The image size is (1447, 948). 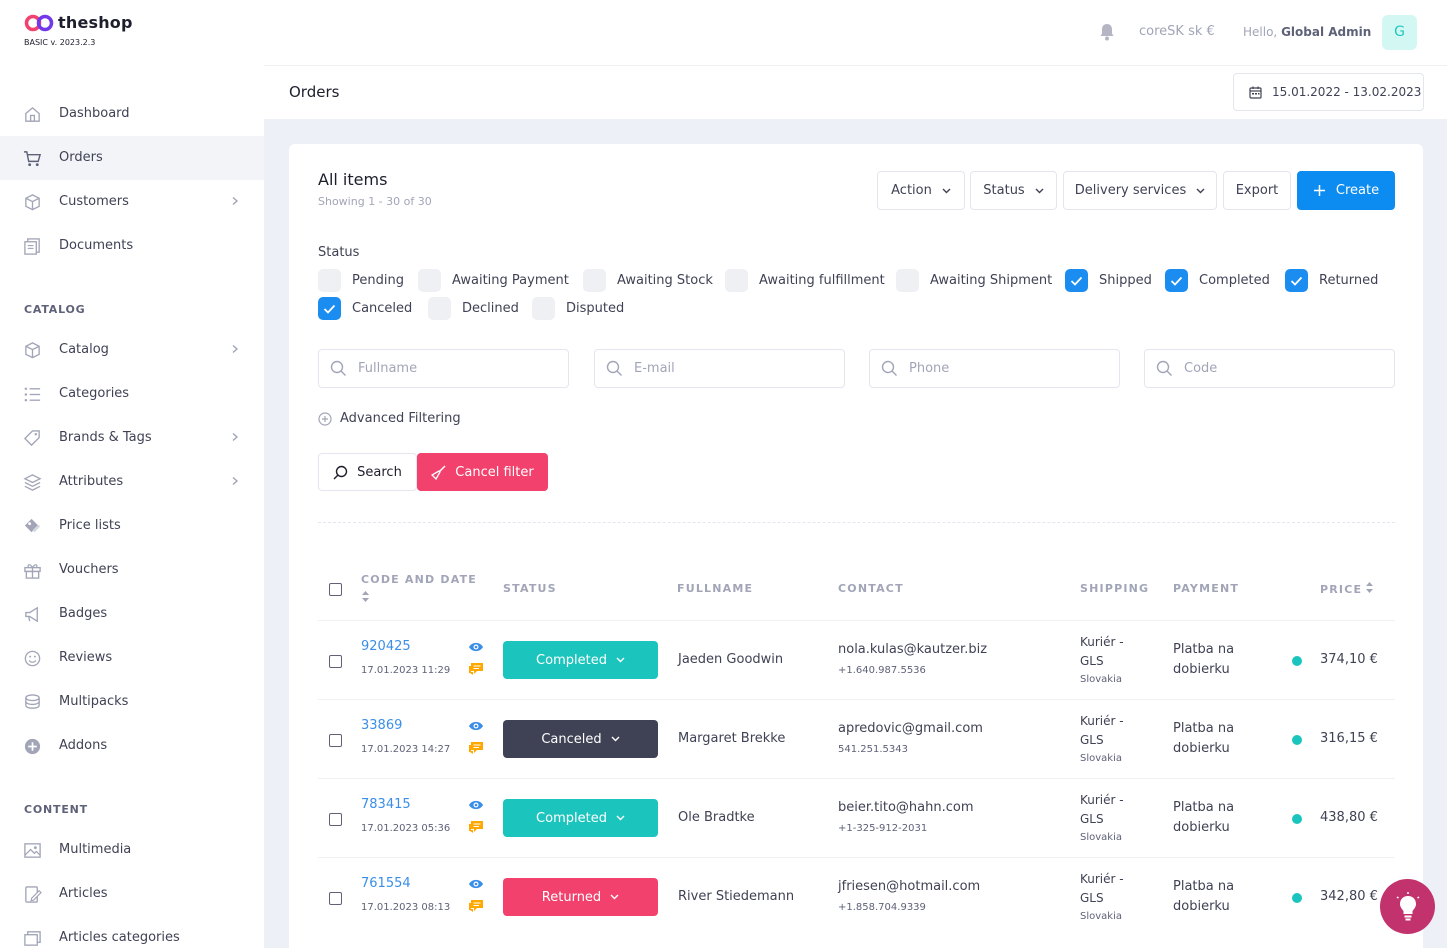 What do you see at coordinates (132, 614) in the screenshot?
I see `sidebar-item-badges: Badges` at bounding box center [132, 614].